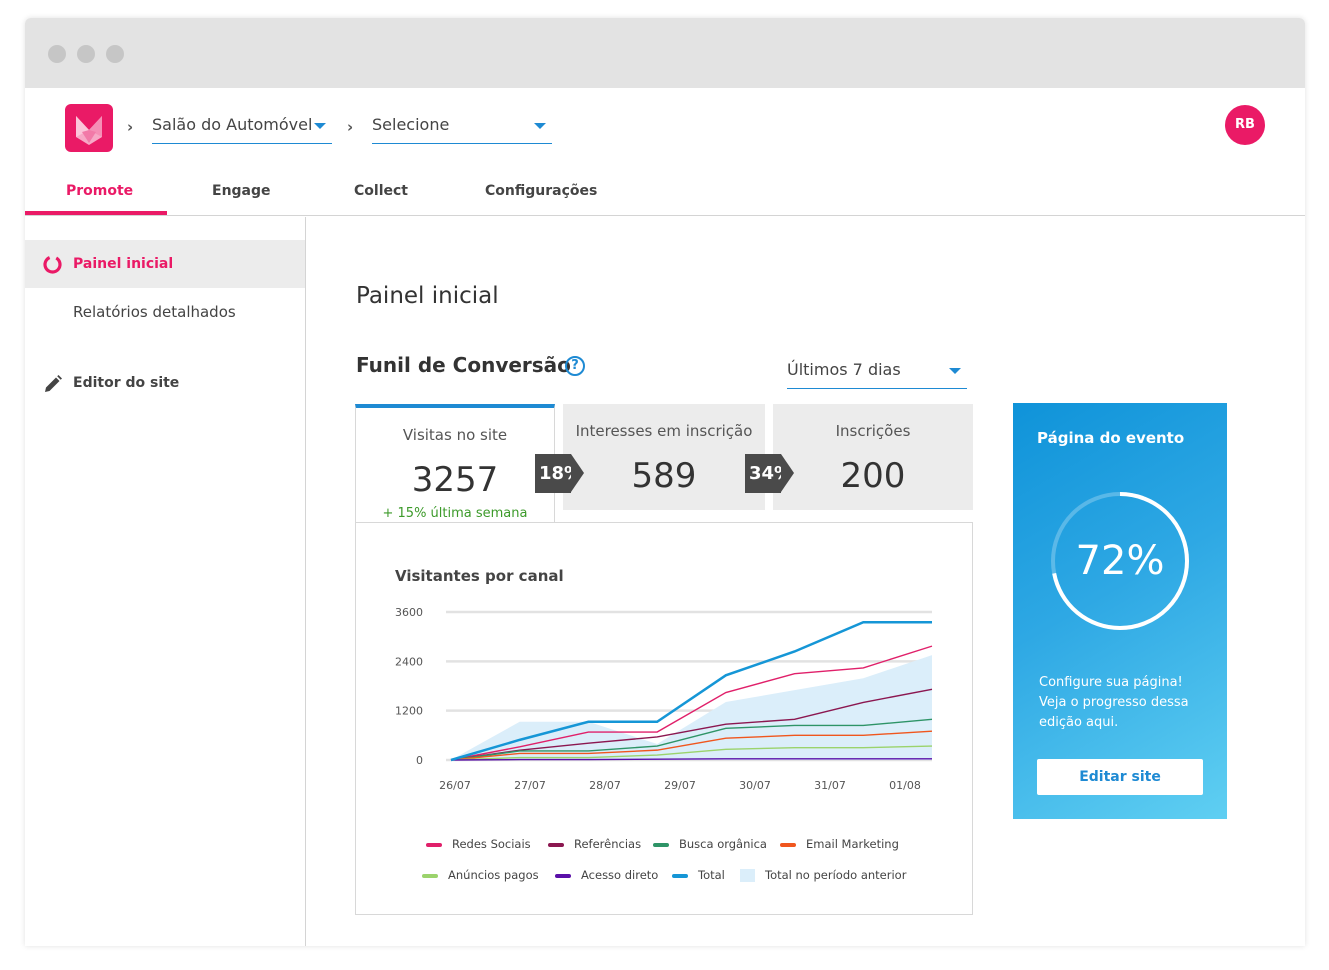  What do you see at coordinates (52, 264) in the screenshot?
I see `donut-icon` at bounding box center [52, 264].